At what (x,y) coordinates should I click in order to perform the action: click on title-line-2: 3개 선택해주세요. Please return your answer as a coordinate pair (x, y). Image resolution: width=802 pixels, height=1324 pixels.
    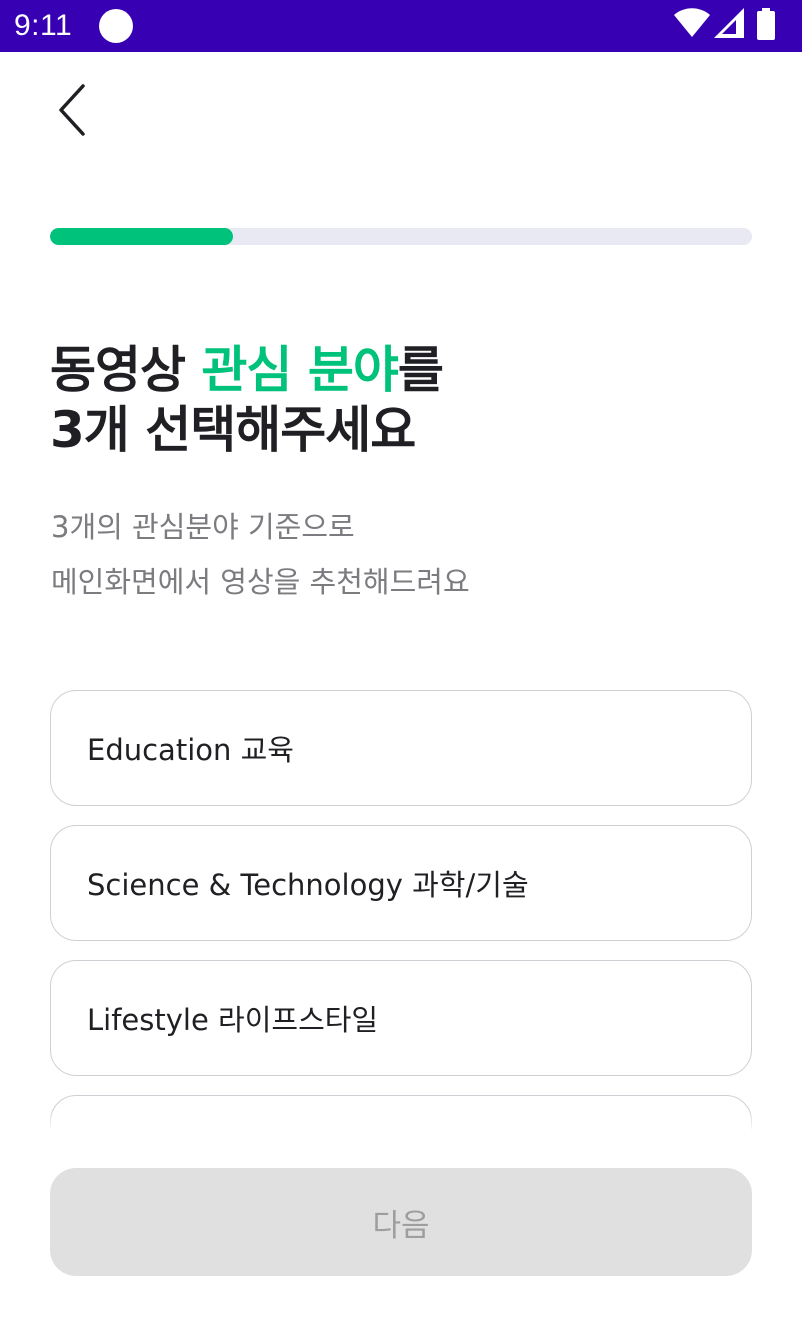
    Looking at the image, I should click on (233, 430).